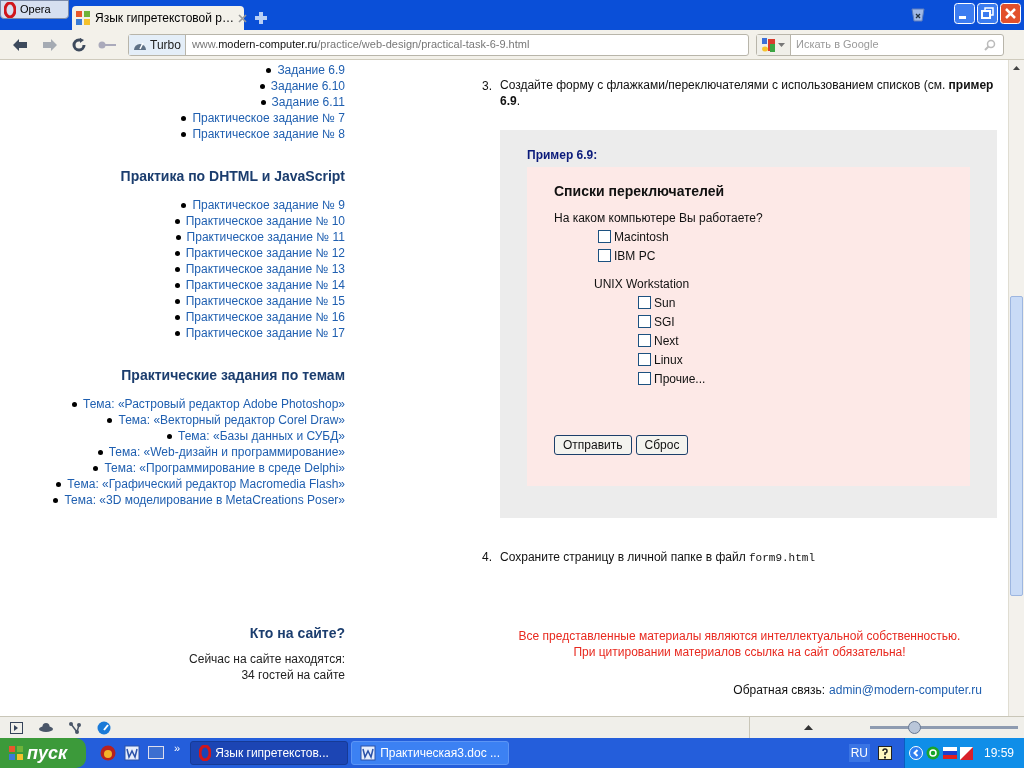 Image resolution: width=1024 pixels, height=768 pixels. I want to click on example-caption: Пример 6.9:, so click(563, 155).